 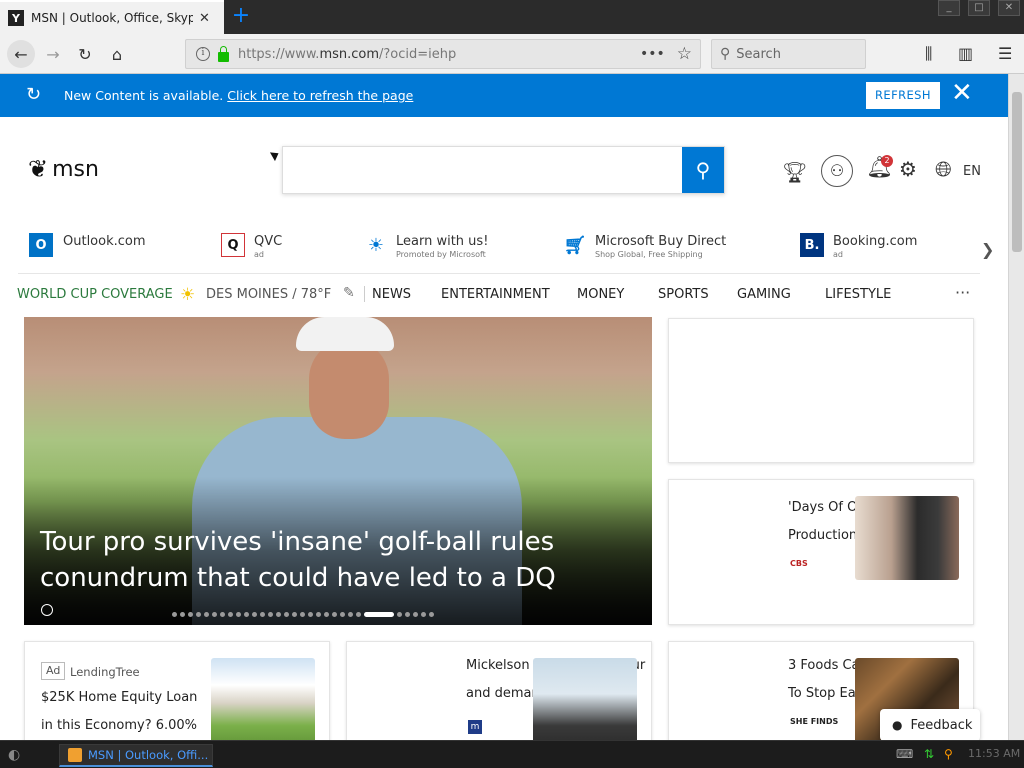 What do you see at coordinates (948, 754) in the screenshot?
I see `search-tray-icon: ⚲` at bounding box center [948, 754].